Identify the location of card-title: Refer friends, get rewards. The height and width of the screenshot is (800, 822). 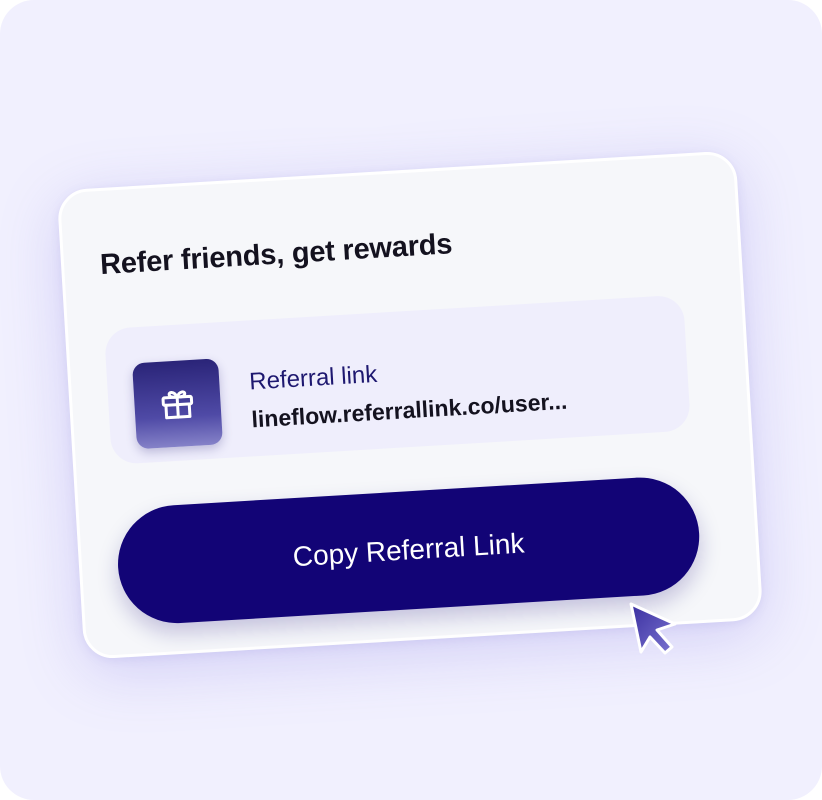
(276, 255).